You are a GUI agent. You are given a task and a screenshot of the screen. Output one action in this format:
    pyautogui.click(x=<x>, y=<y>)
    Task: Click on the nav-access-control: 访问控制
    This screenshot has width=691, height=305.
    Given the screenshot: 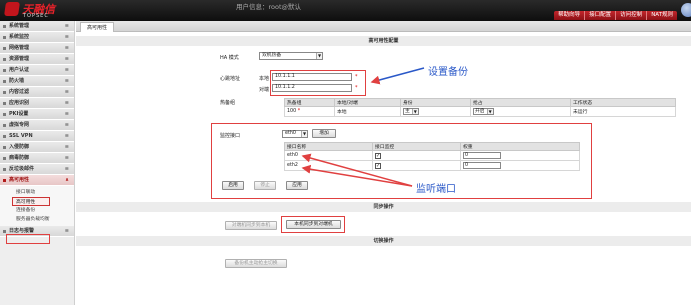 What is the action you would take?
    pyautogui.click(x=632, y=15)
    